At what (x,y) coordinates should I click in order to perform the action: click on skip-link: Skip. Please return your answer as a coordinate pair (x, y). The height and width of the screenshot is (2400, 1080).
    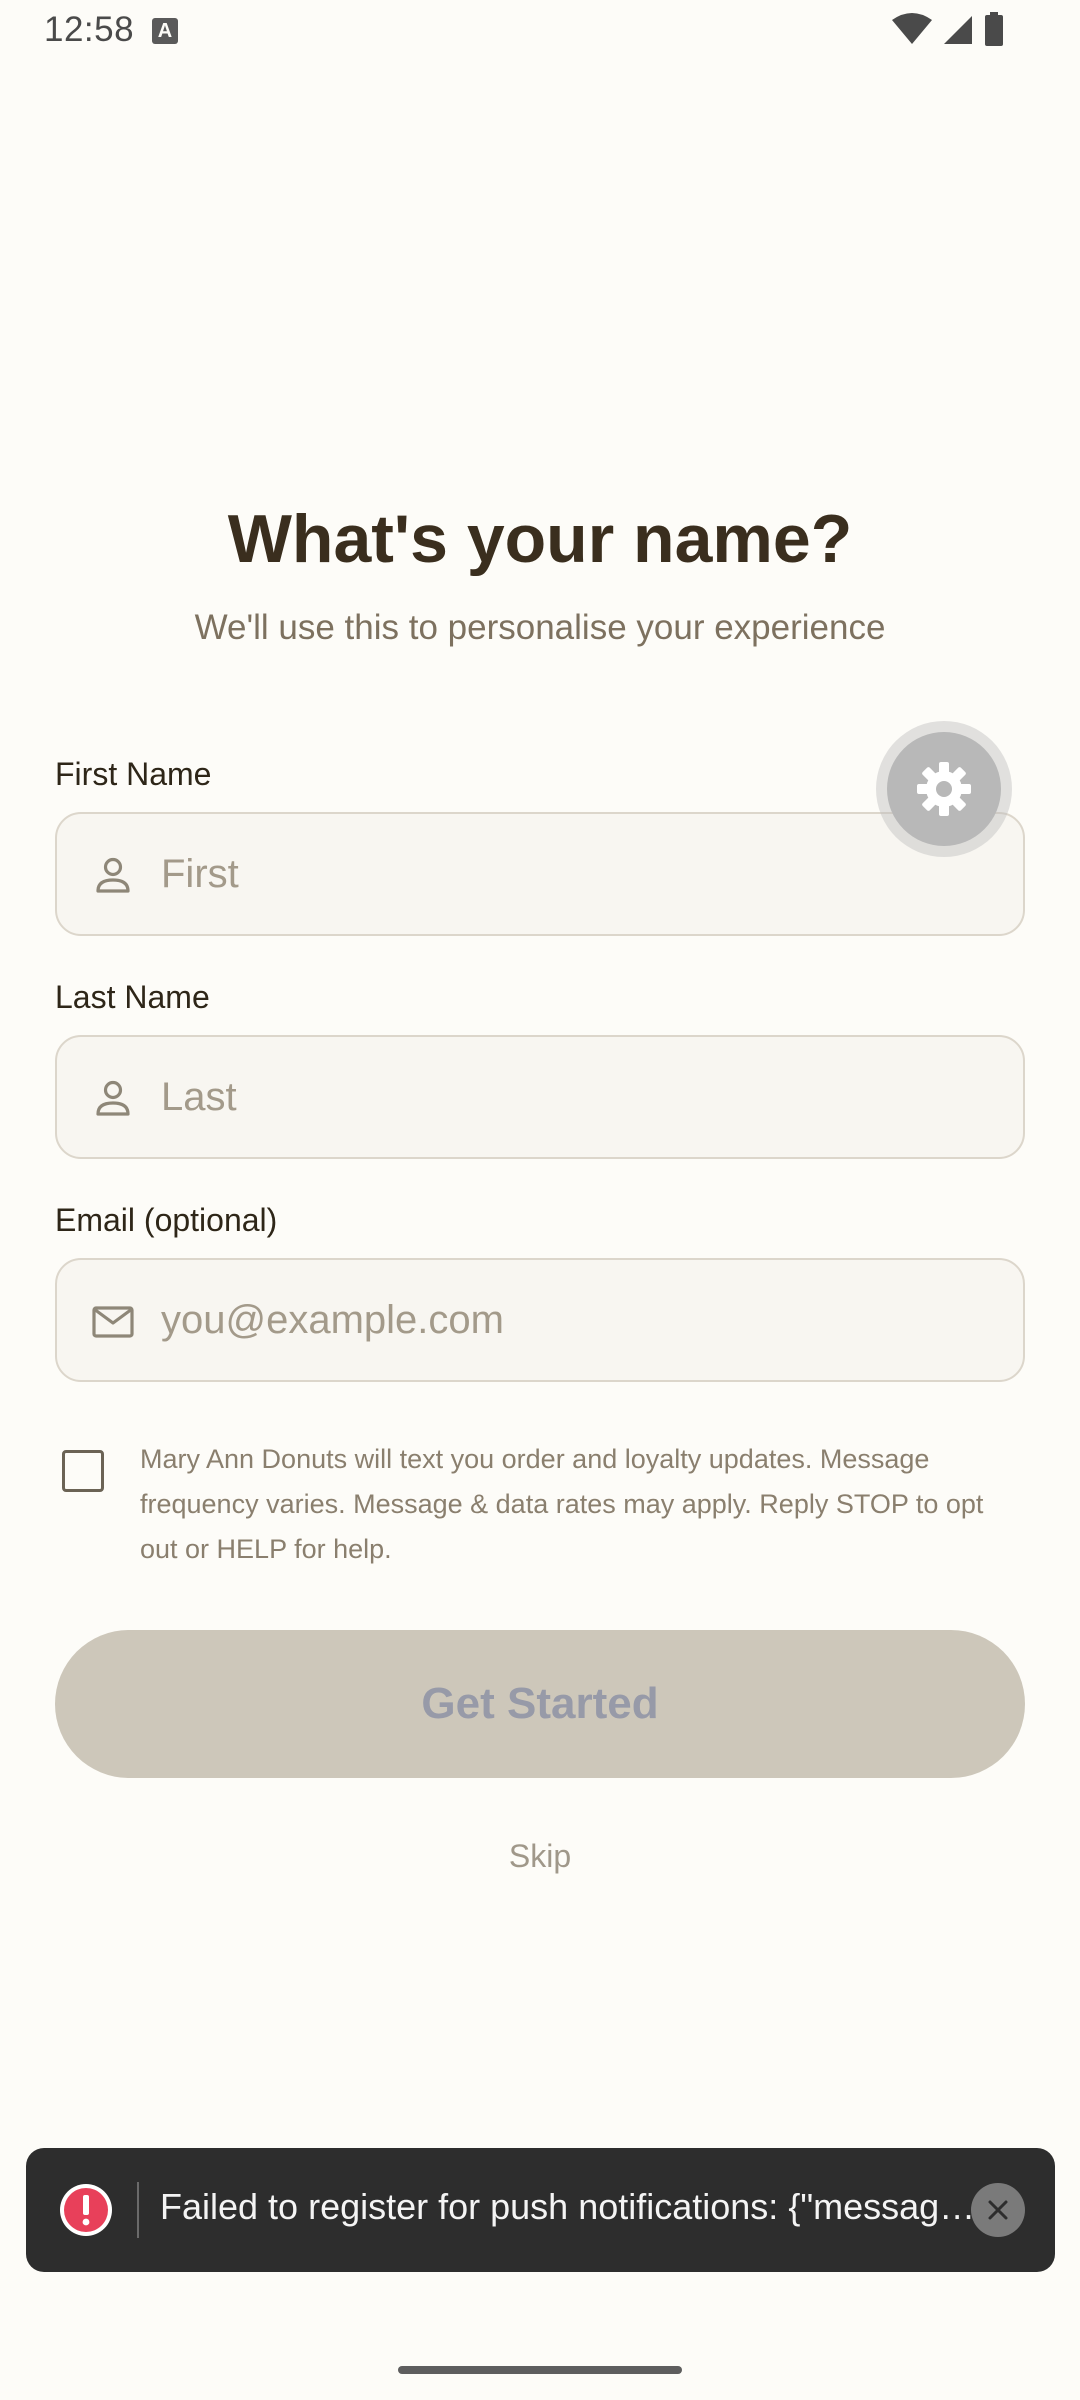
    Looking at the image, I should click on (540, 1856).